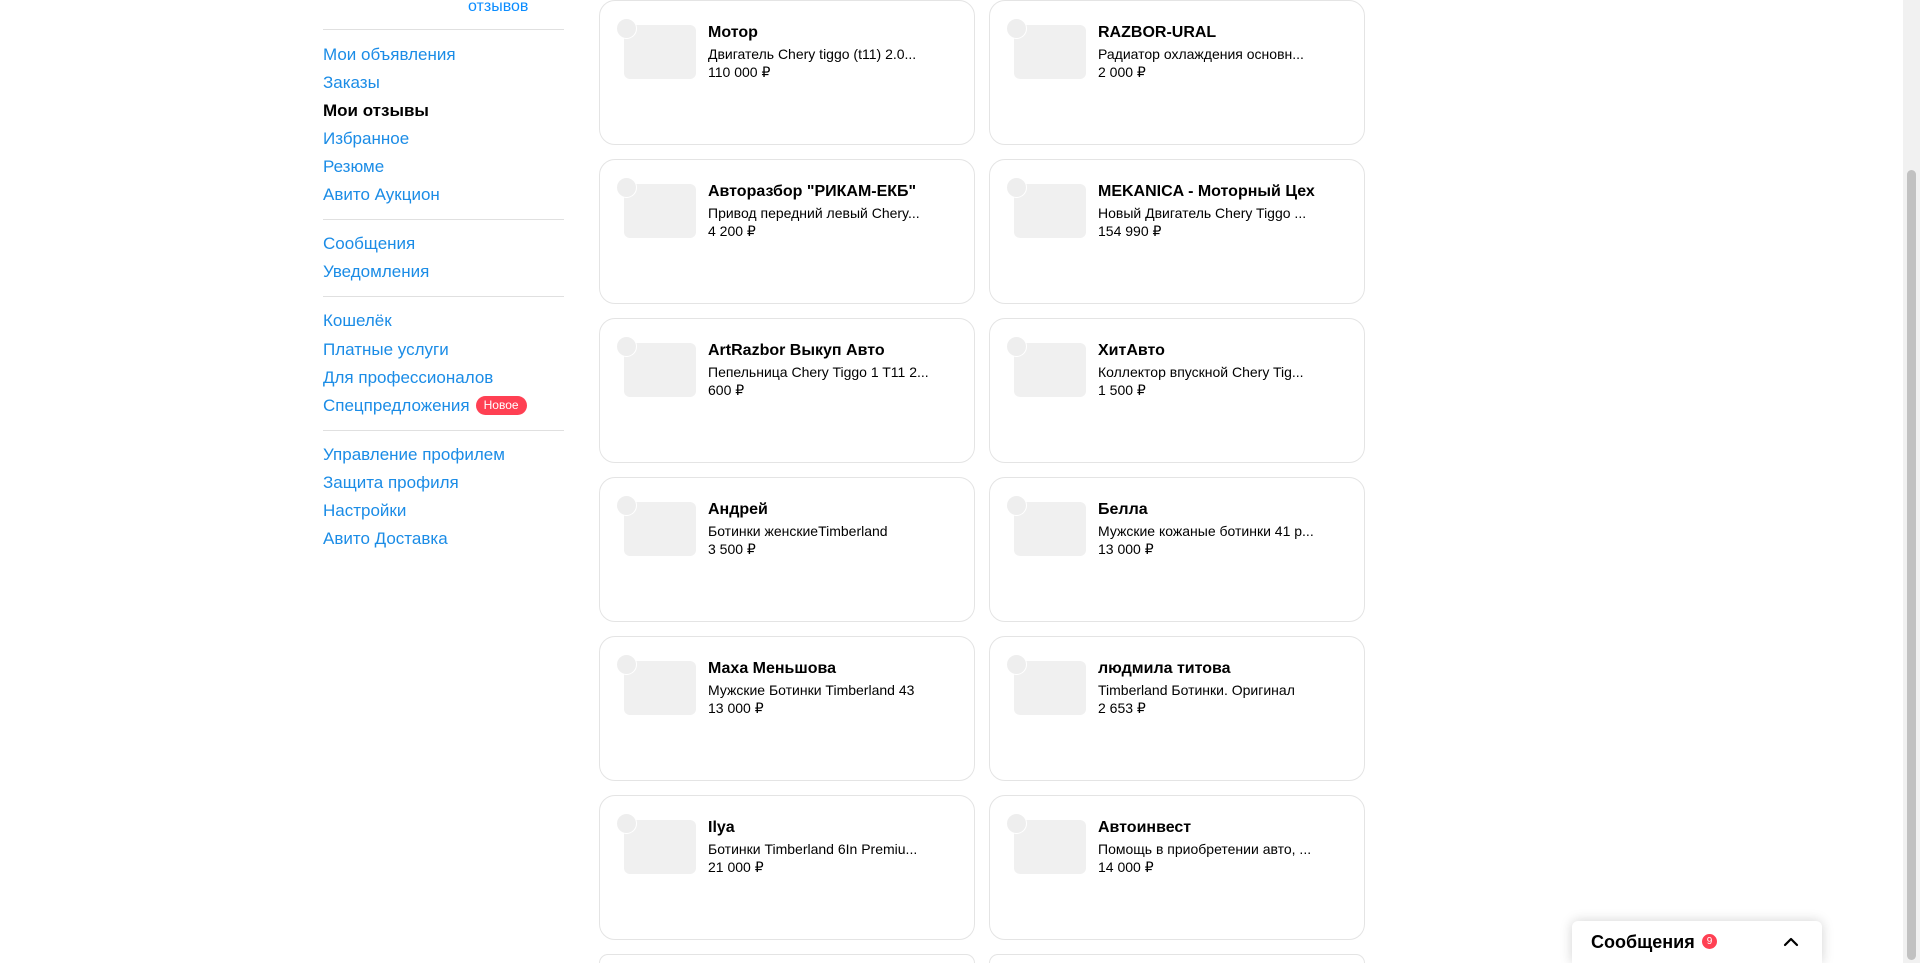  Describe the element at coordinates (812, 191) in the screenshot. I see `seller-name: Авторазбор "РИКАМ-ЕКБ"` at that location.